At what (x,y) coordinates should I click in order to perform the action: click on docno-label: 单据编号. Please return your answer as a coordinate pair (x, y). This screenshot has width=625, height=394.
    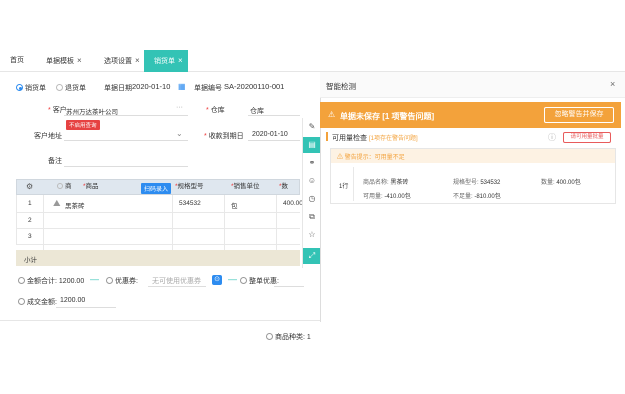
    Looking at the image, I should click on (208, 88).